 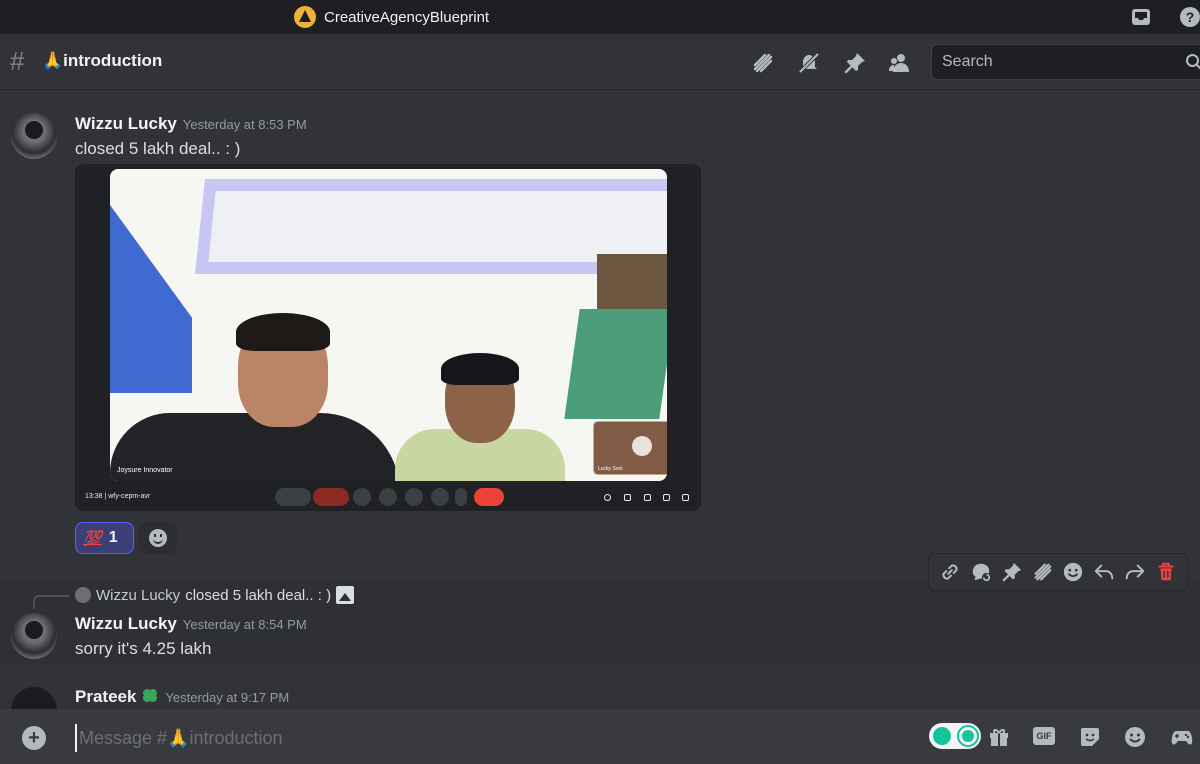 What do you see at coordinates (414, 497) in the screenshot?
I see `captions-control-icon` at bounding box center [414, 497].